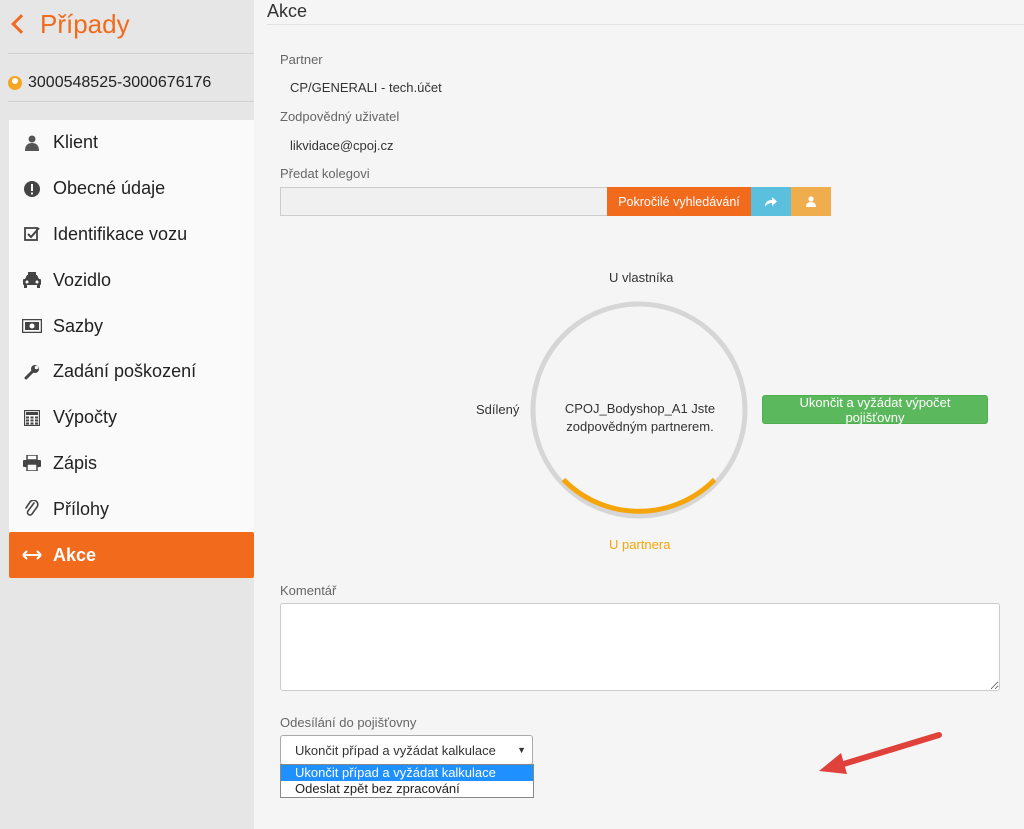 The height and width of the screenshot is (829, 1024). What do you see at coordinates (131, 464) in the screenshot?
I see `sidebar-item-zapis: Zápis` at bounding box center [131, 464].